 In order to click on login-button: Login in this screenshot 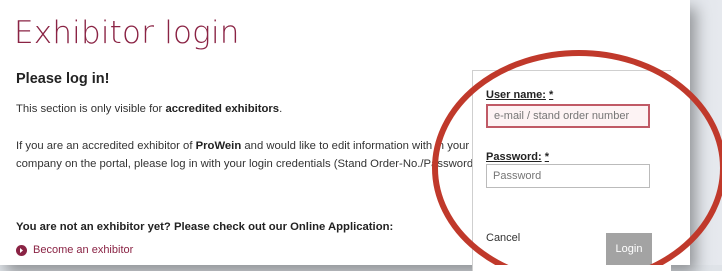, I will do `click(629, 249)`.